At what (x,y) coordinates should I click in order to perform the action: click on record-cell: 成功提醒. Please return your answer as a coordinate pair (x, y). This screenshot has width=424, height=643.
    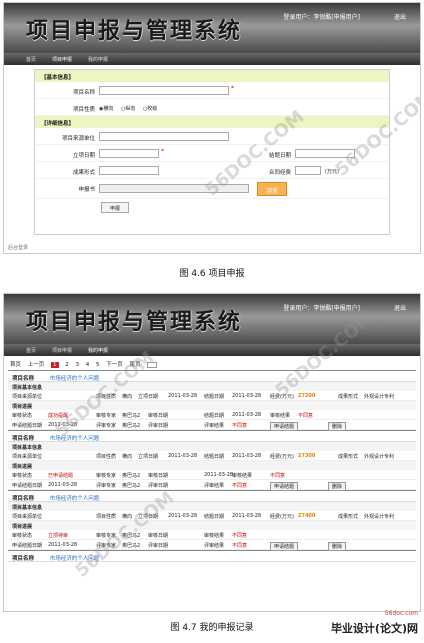
    Looking at the image, I should click on (58, 416).